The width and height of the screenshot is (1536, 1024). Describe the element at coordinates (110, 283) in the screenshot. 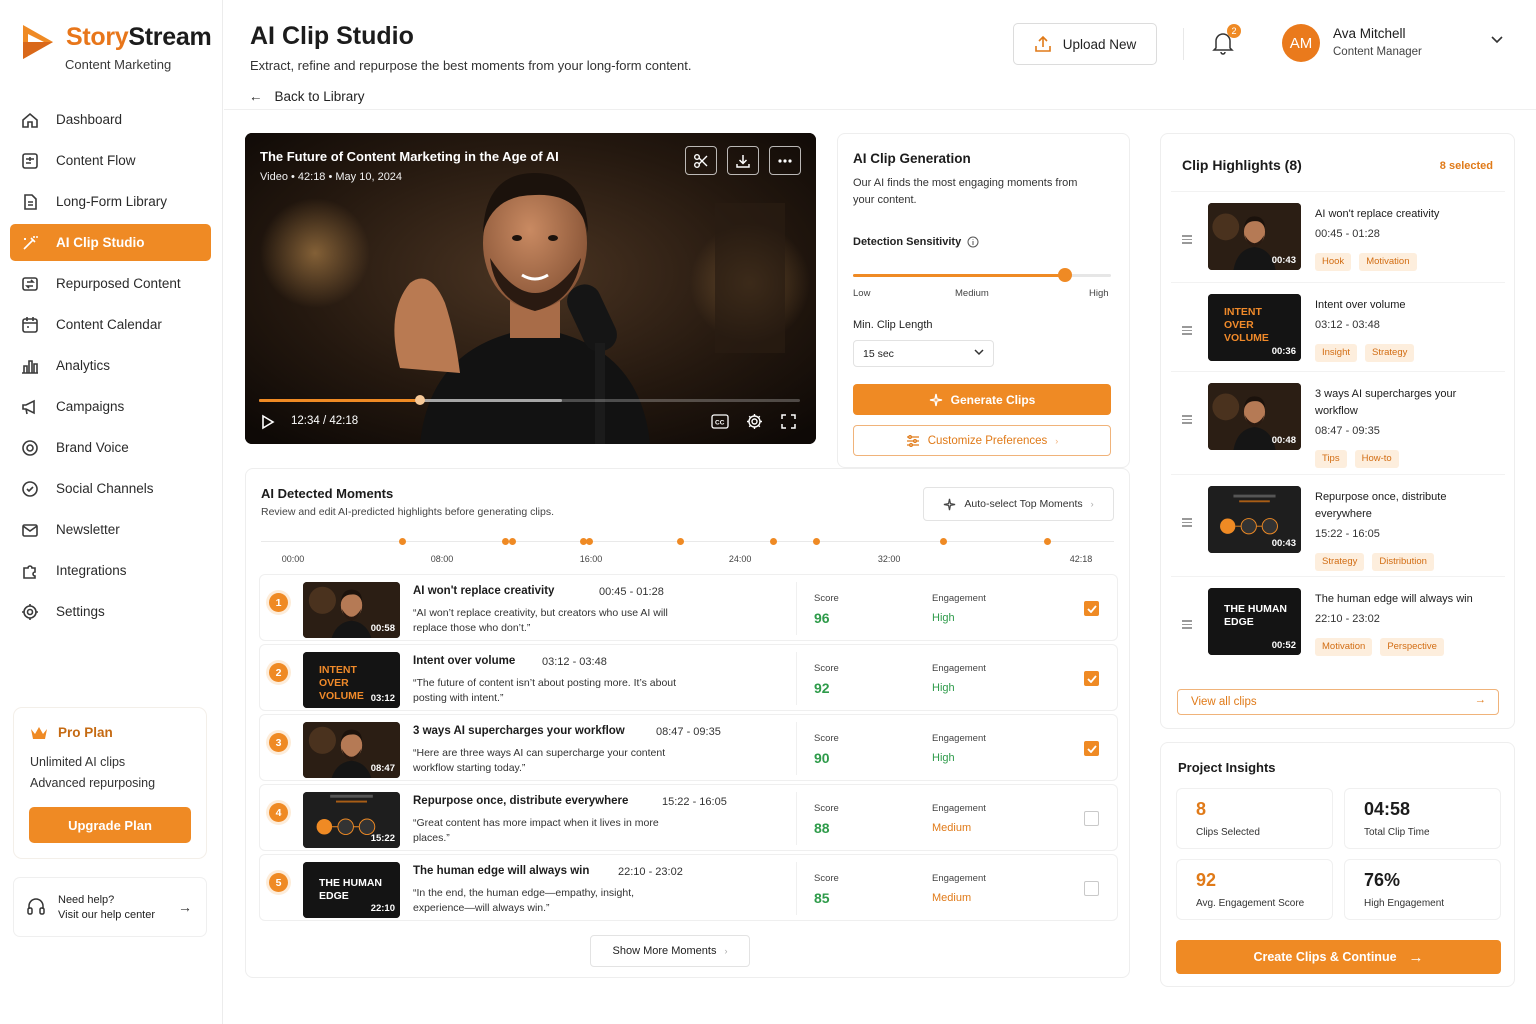

I see `sidebar-item-repurposed-content: Repurposed Content` at that location.